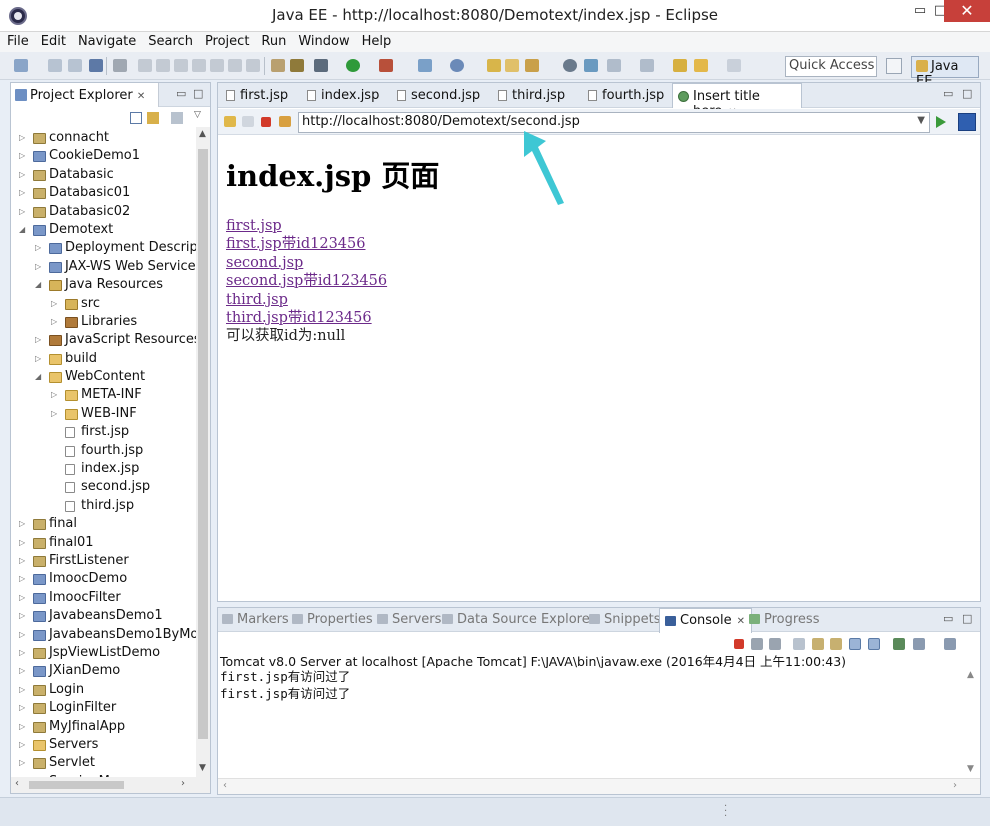 The width and height of the screenshot is (990, 826). I want to click on tree-item: ▷ JXianDemo, so click(104, 671).